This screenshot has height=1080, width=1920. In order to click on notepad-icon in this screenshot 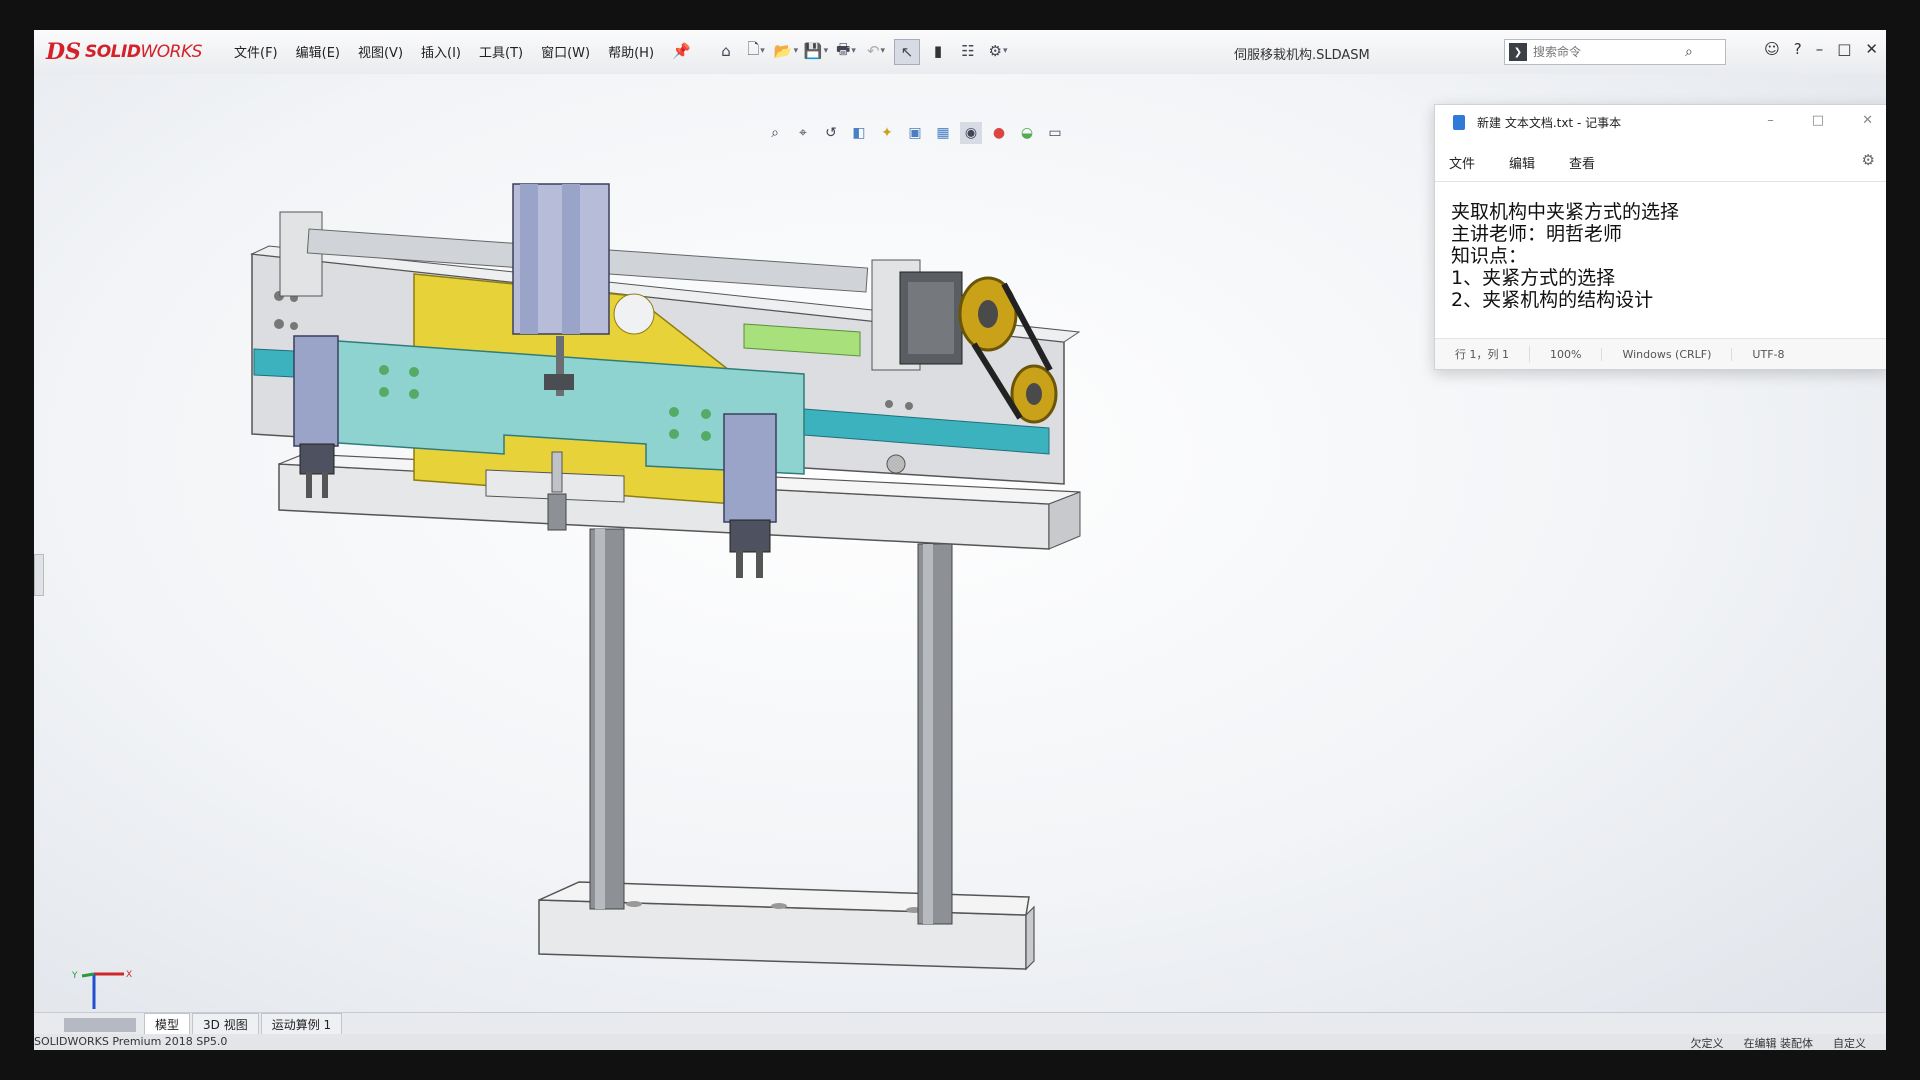, I will do `click(1459, 122)`.